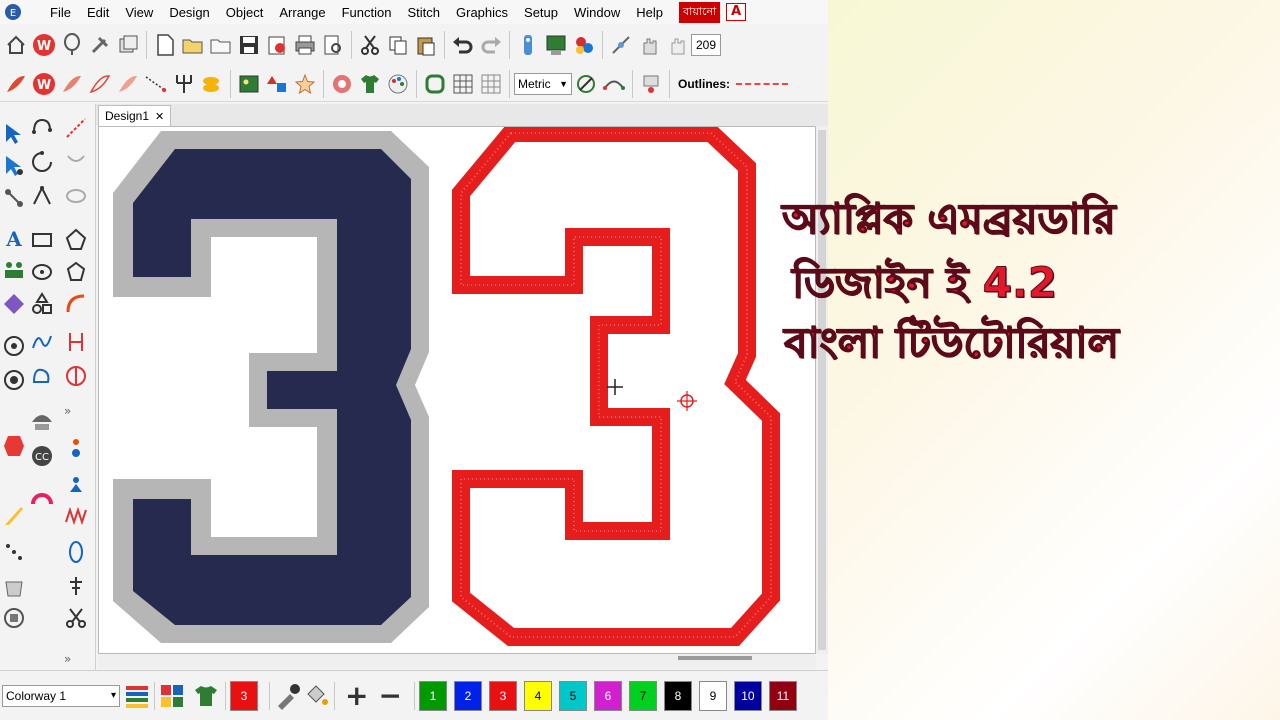  Describe the element at coordinates (541, 12) in the screenshot. I see `menu-setup: Setup` at that location.